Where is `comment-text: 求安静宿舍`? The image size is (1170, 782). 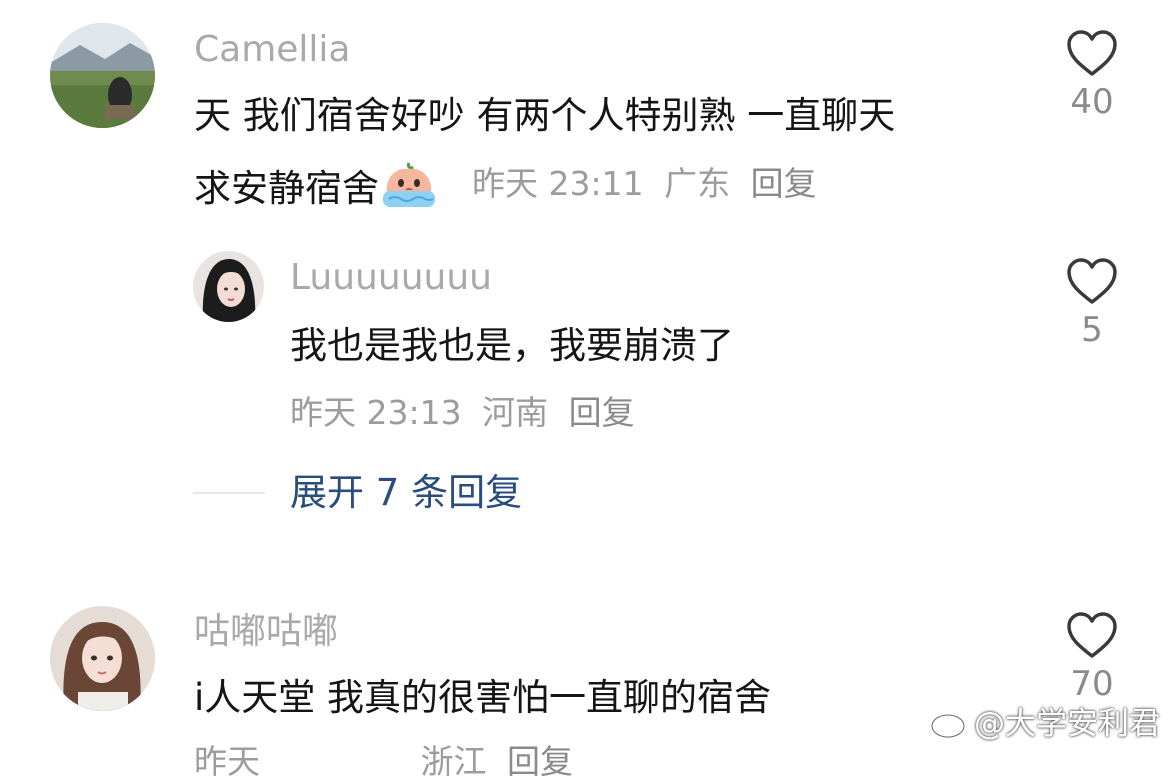 comment-text: 求安静宿舍 is located at coordinates (315, 186).